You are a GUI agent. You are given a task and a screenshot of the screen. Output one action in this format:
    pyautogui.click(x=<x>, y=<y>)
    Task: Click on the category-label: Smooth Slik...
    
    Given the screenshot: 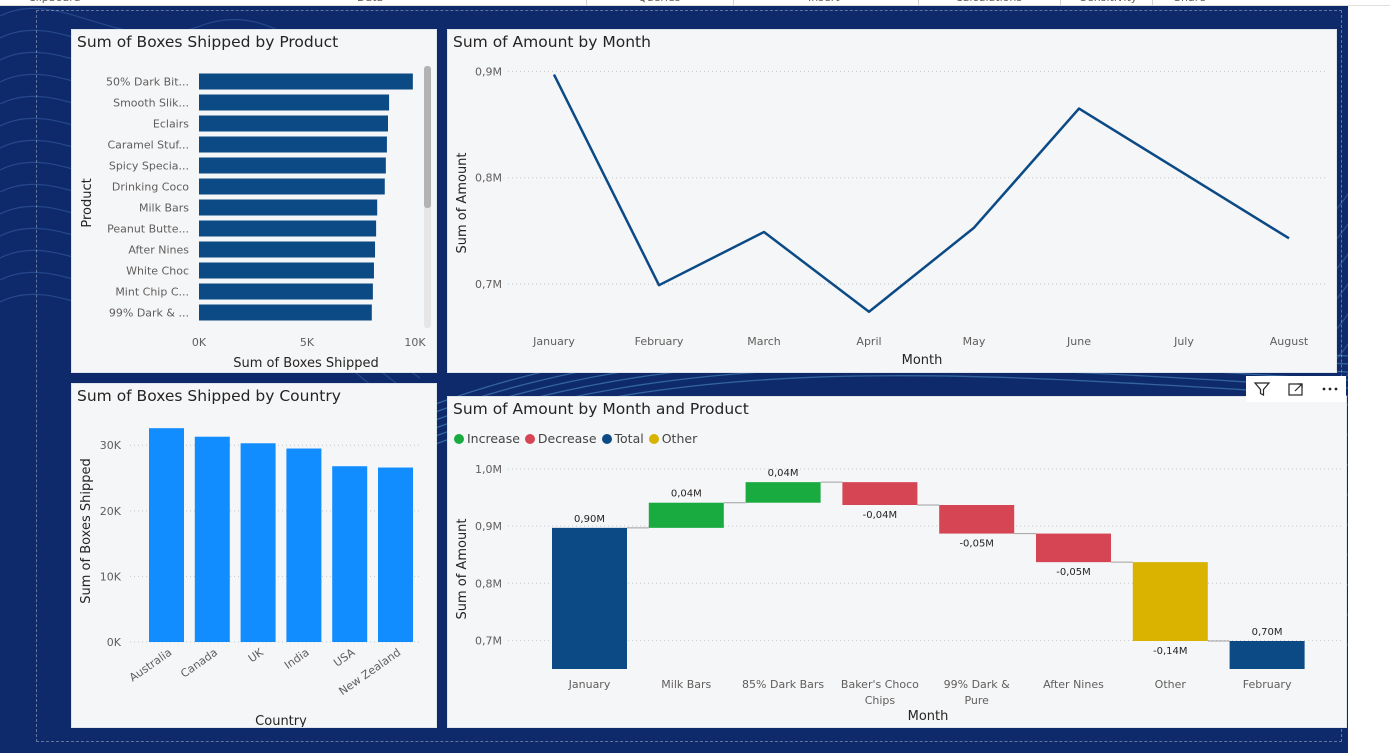 What is the action you would take?
    pyautogui.click(x=151, y=103)
    